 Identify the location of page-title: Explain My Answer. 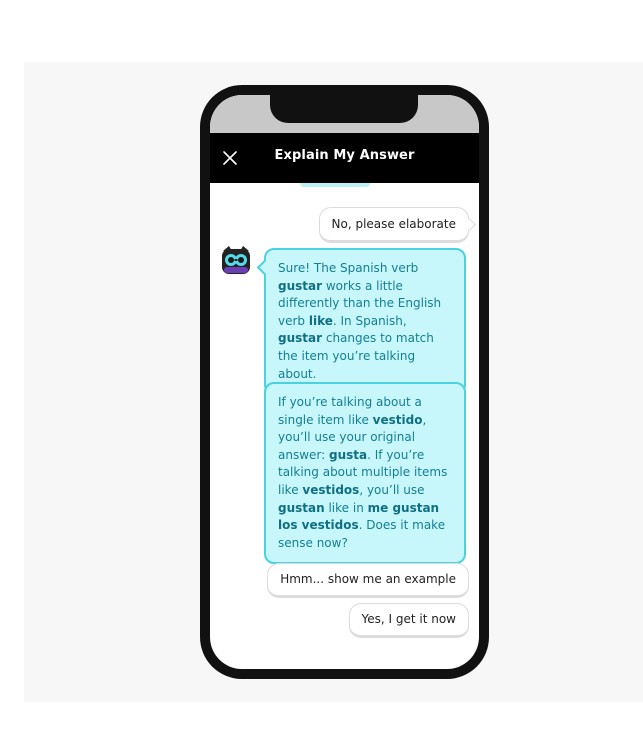
(344, 155).